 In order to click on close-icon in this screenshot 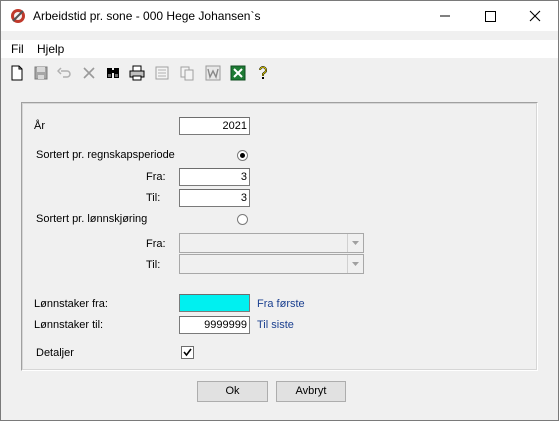, I will do `click(535, 16)`.